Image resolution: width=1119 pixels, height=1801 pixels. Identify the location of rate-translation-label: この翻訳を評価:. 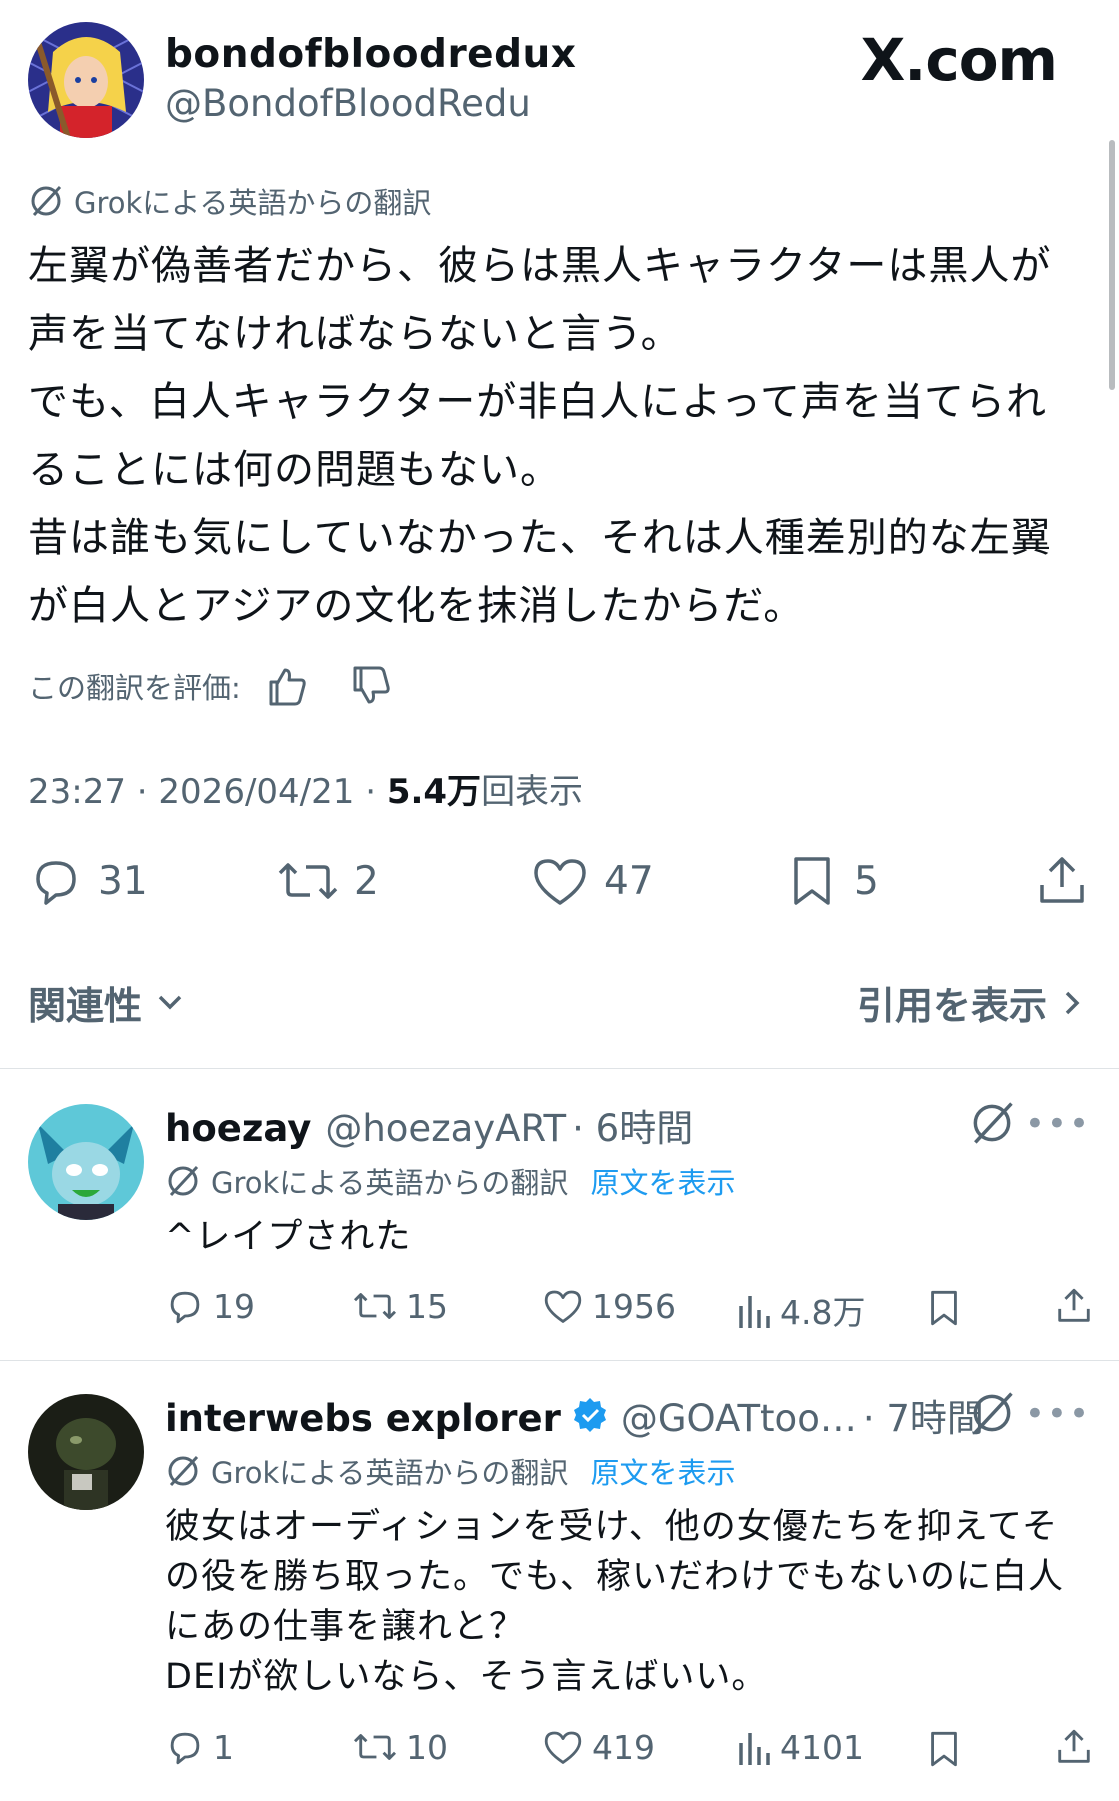
(134, 688).